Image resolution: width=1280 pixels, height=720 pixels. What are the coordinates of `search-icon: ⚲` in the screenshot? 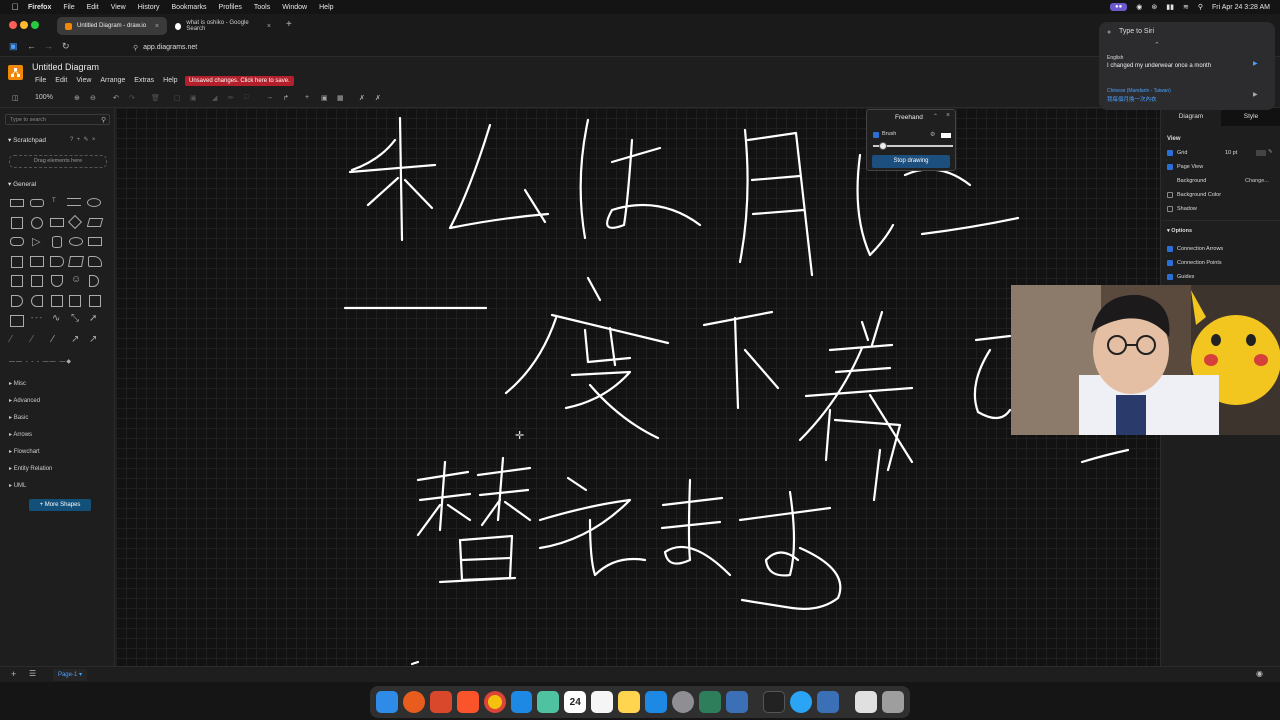 It's located at (103, 120).